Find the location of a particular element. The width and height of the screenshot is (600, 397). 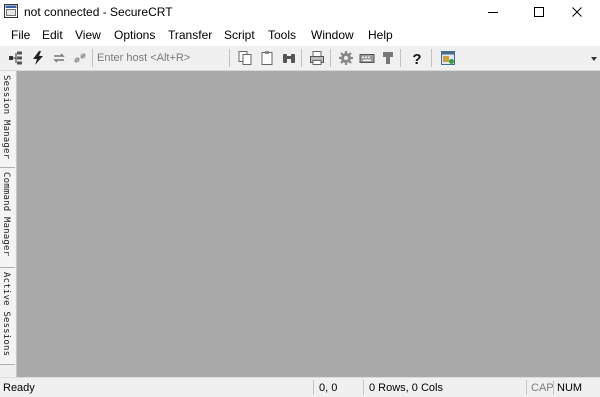

copy-icon is located at coordinates (245, 58).